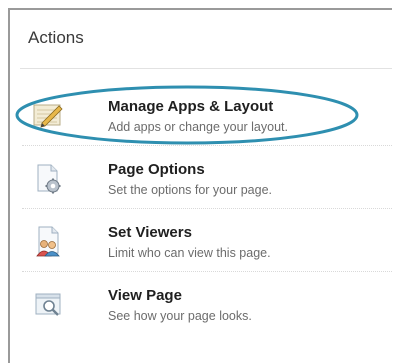 The height and width of the screenshot is (363, 396). What do you see at coordinates (145, 295) in the screenshot?
I see `action-title: View Page` at bounding box center [145, 295].